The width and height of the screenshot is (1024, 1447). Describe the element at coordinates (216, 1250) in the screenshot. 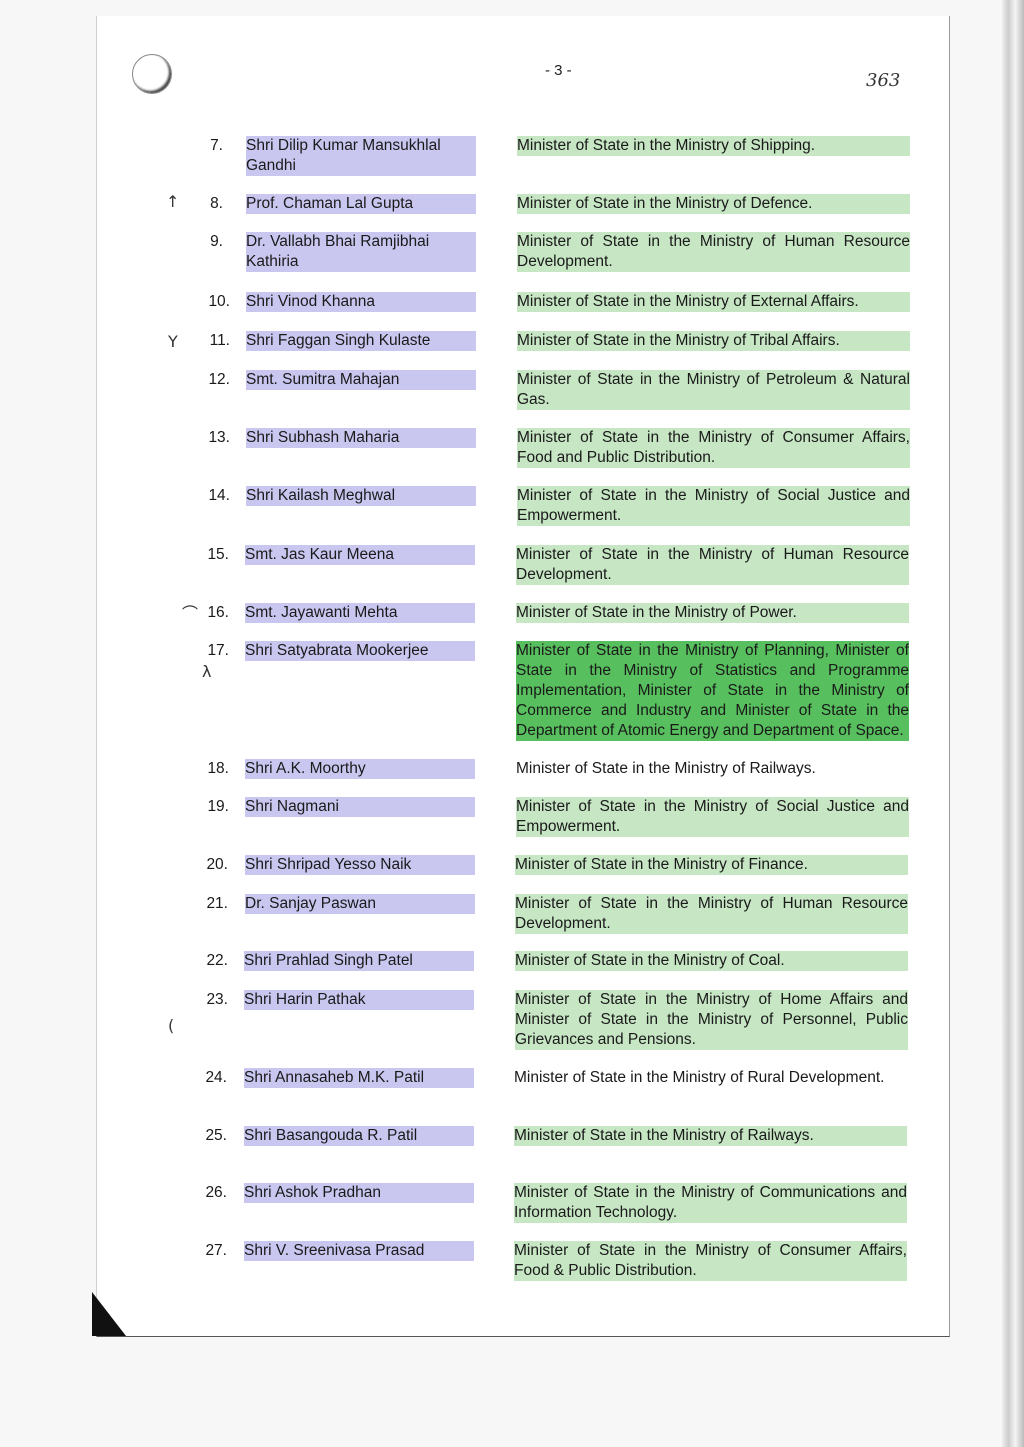

I see `item-number: 27.` at that location.